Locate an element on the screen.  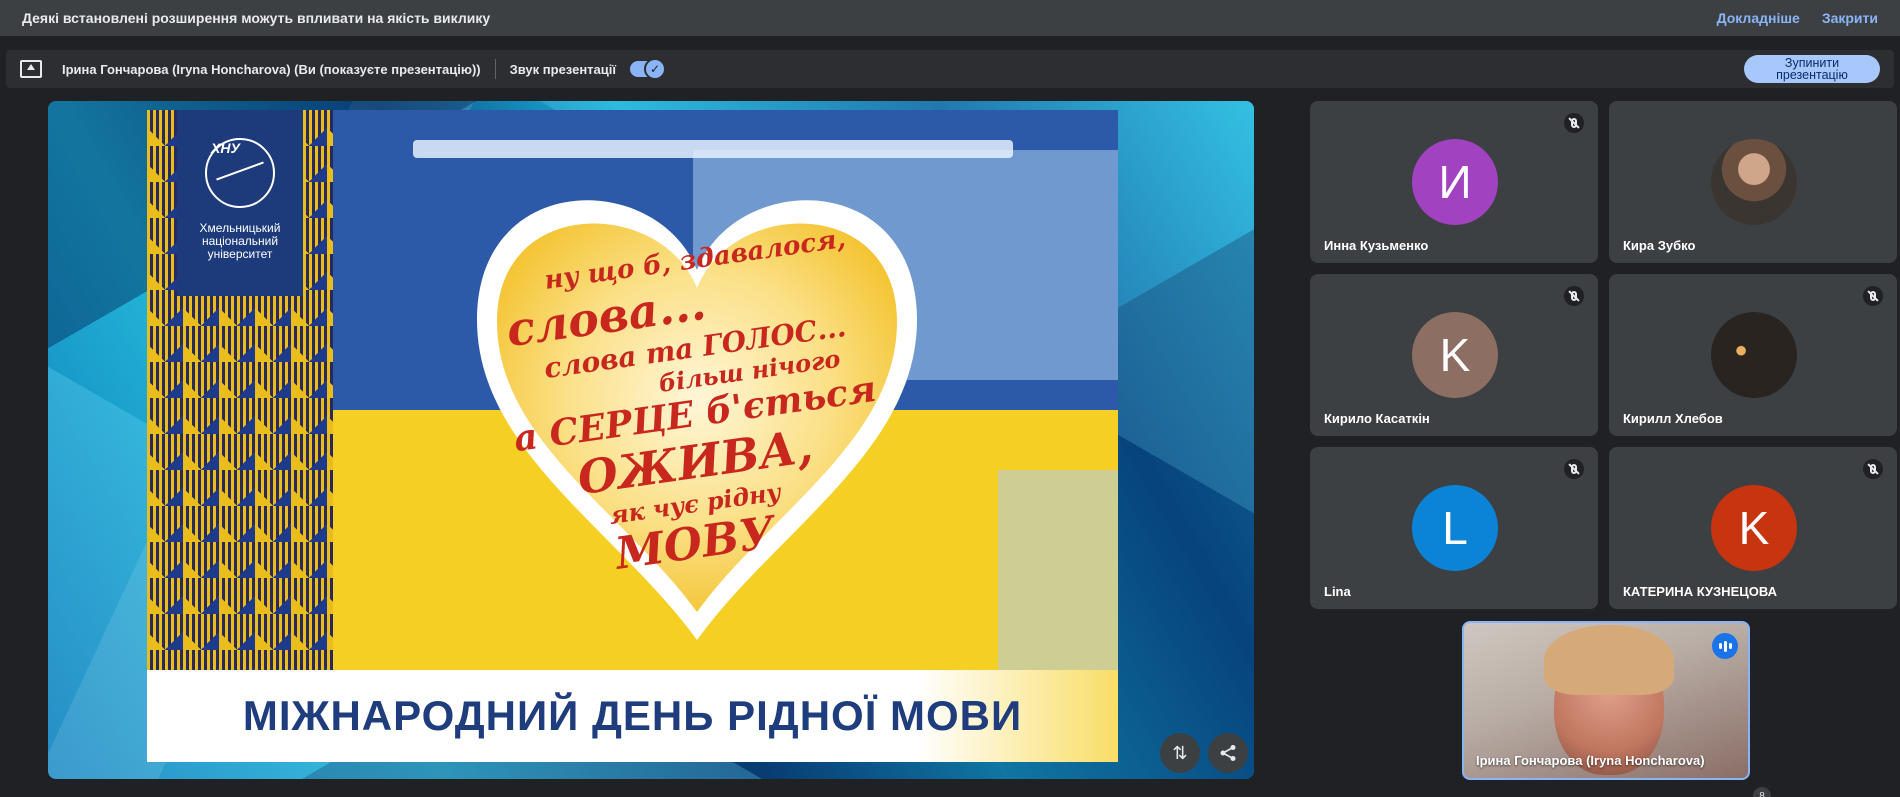
details-link: Докладніше is located at coordinates (1758, 18).